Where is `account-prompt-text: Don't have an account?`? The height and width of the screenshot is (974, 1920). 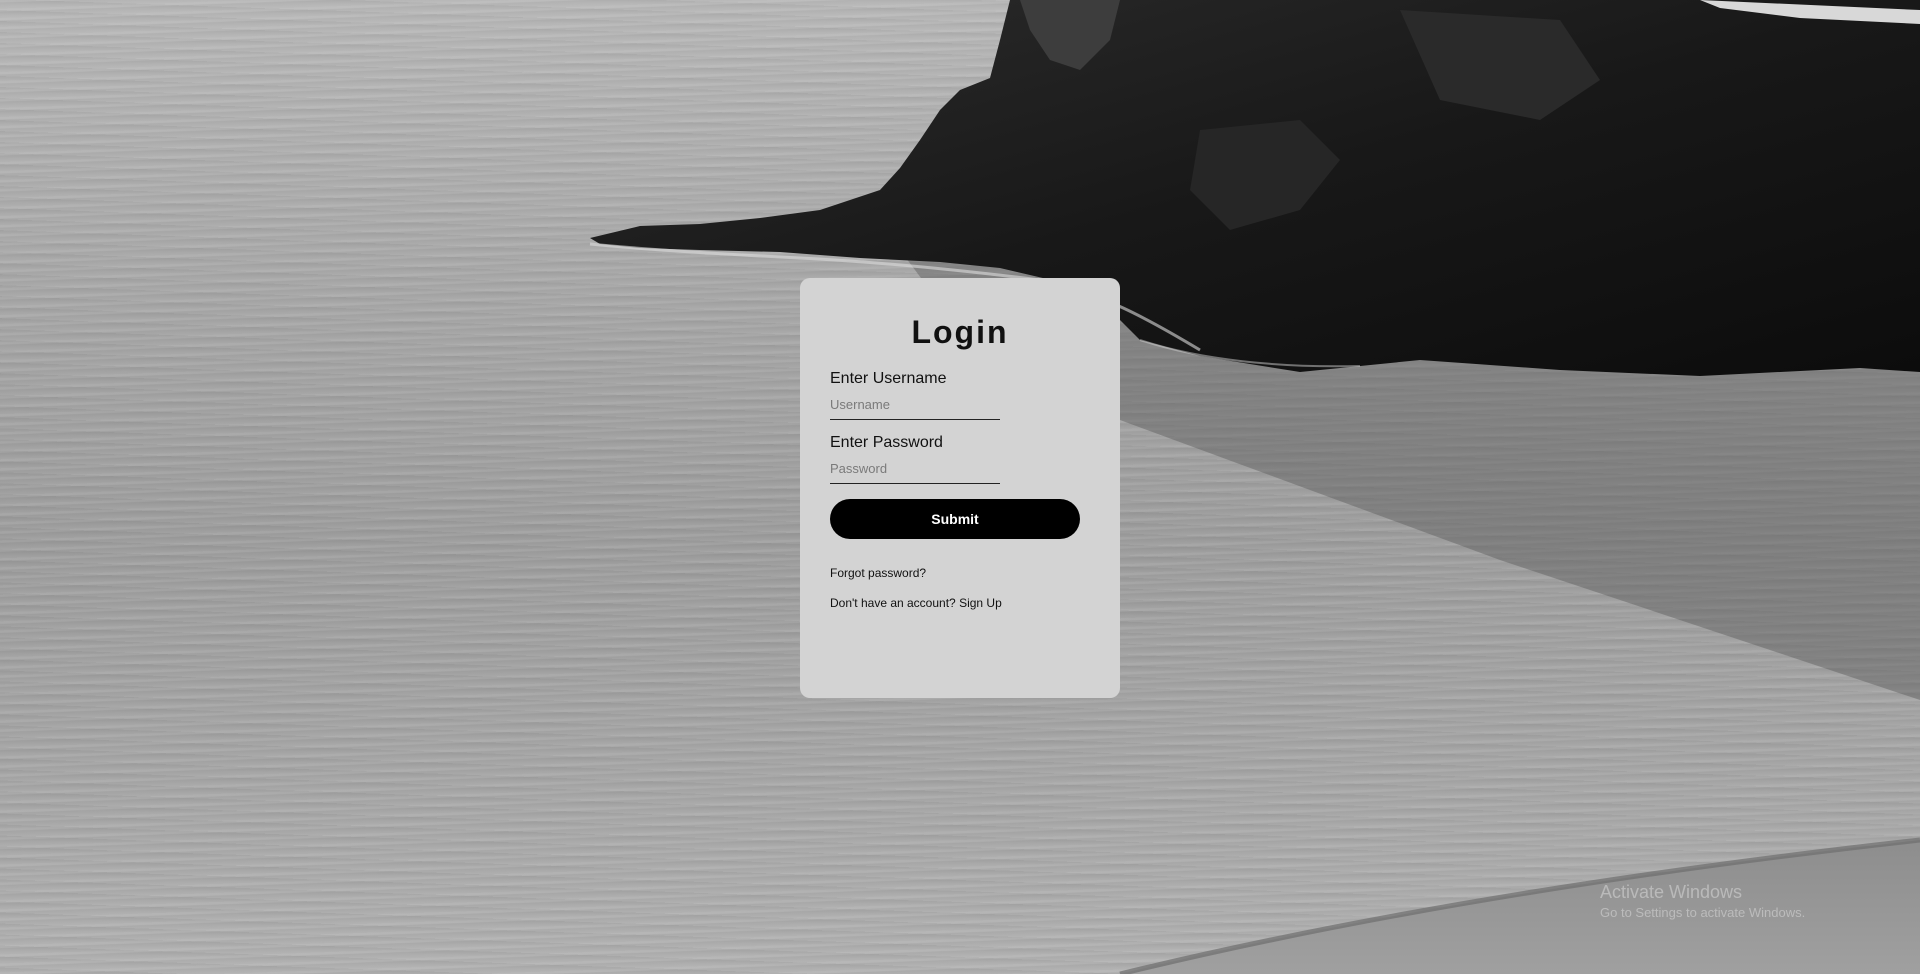
account-prompt-text: Don't have an account? is located at coordinates (893, 603).